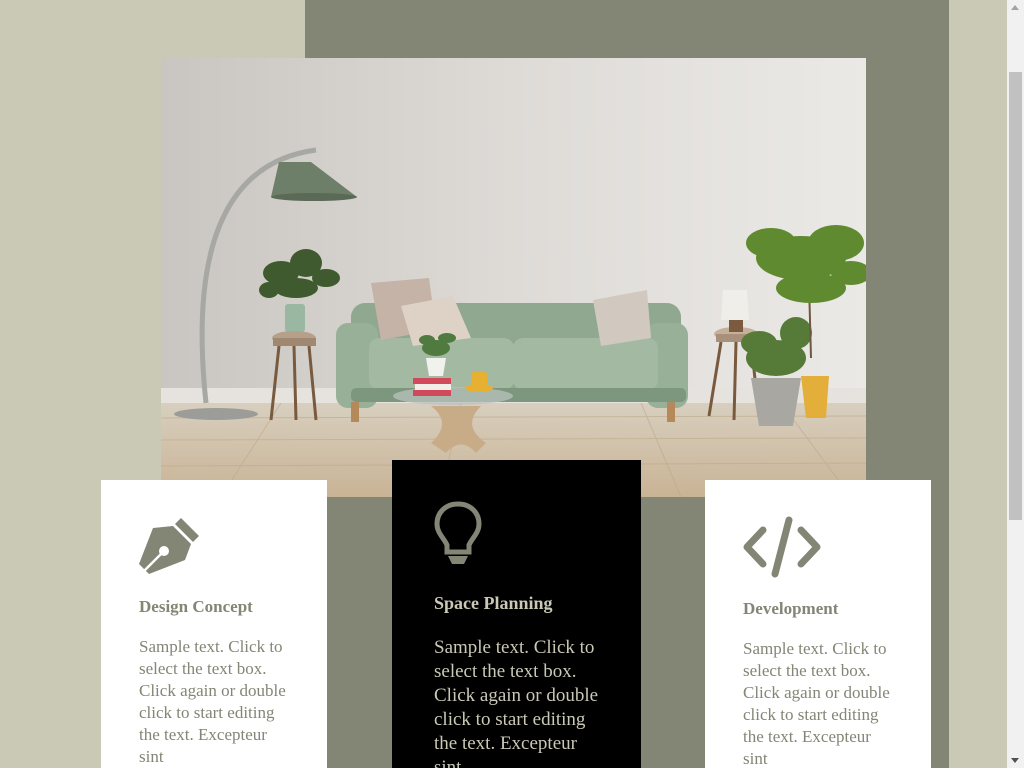 The width and height of the screenshot is (1024, 768). I want to click on vertical-scrollbar, so click(1015, 384).